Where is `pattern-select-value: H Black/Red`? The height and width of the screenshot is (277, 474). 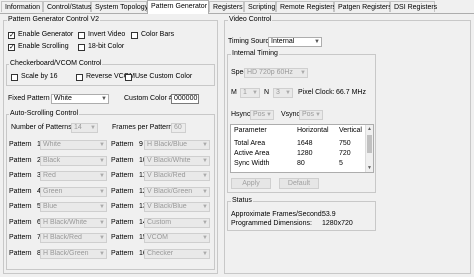
pattern-select-value: H Black/Red is located at coordinates (62, 237).